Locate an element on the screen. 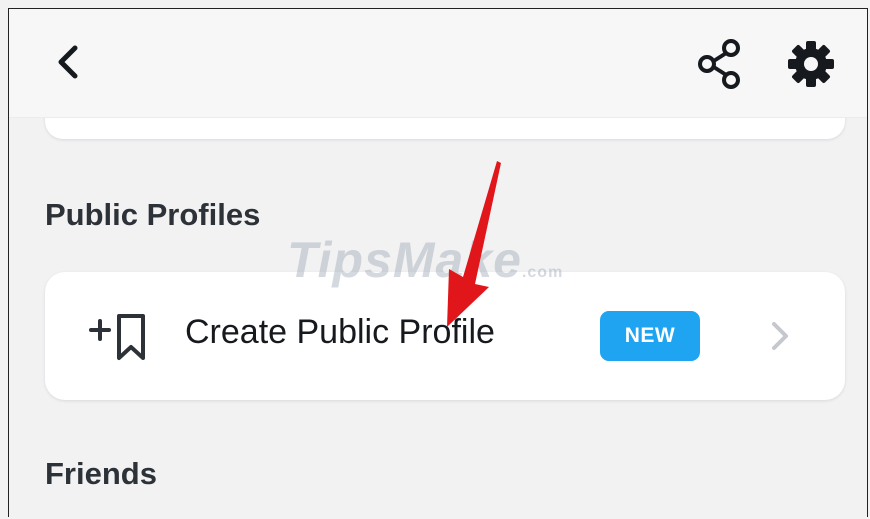 This screenshot has width=870, height=519. gear-icon is located at coordinates (811, 64).